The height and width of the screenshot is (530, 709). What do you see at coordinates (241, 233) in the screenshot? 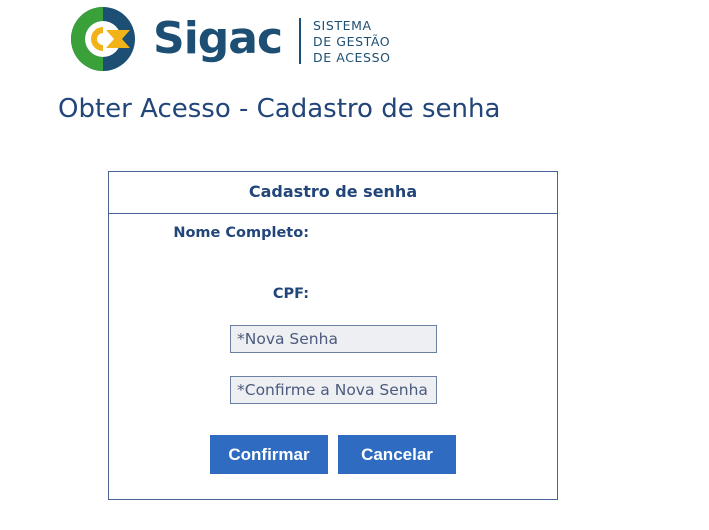
I see `nome-completo-label: Nome Completo:` at bounding box center [241, 233].